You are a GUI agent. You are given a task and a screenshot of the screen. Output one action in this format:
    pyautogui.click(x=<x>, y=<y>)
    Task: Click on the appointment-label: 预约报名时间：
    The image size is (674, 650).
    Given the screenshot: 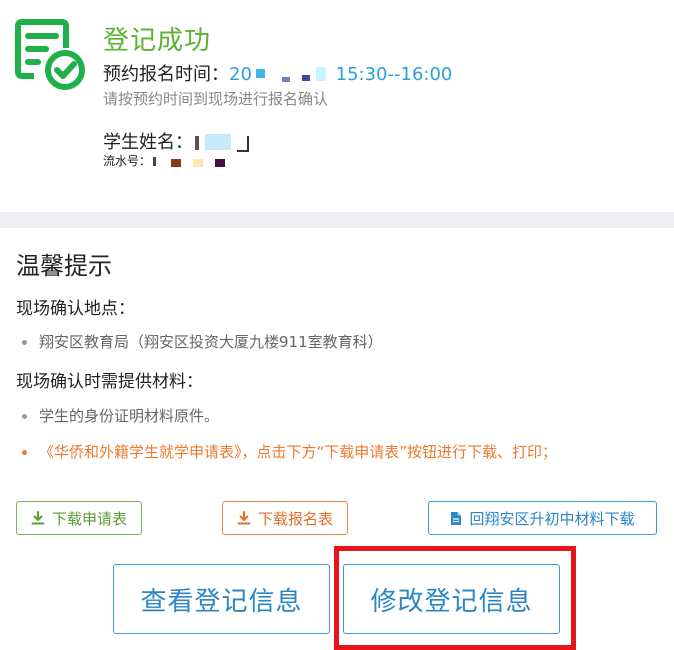 What is the action you would take?
    pyautogui.click(x=166, y=74)
    